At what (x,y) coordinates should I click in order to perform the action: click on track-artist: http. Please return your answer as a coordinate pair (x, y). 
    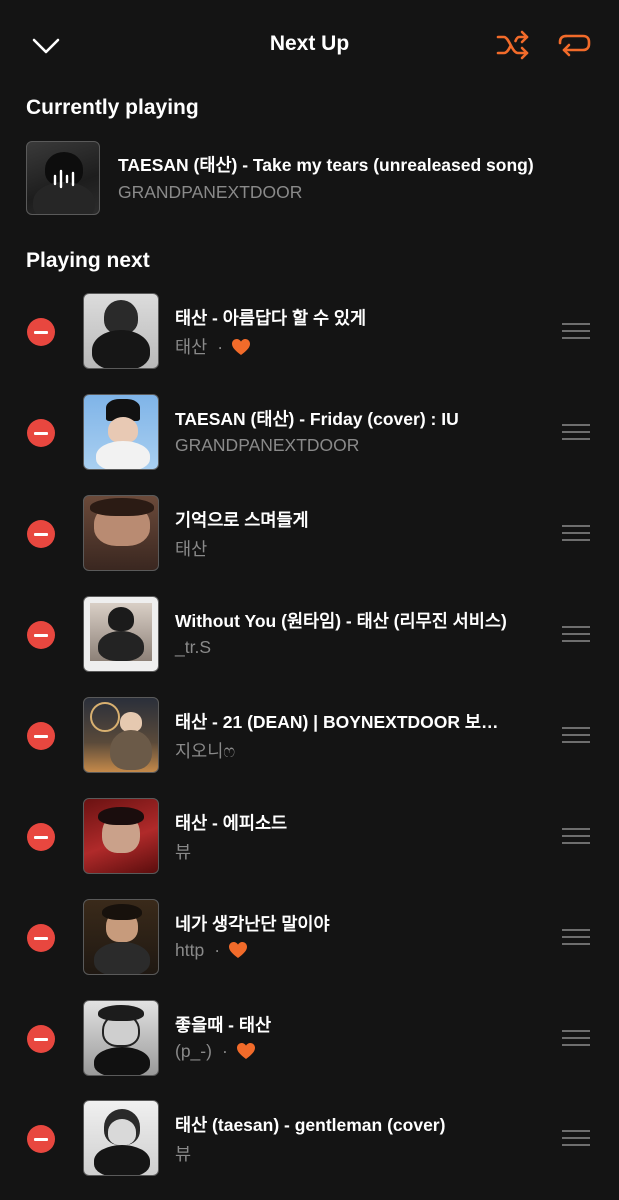
    Looking at the image, I should click on (190, 950).